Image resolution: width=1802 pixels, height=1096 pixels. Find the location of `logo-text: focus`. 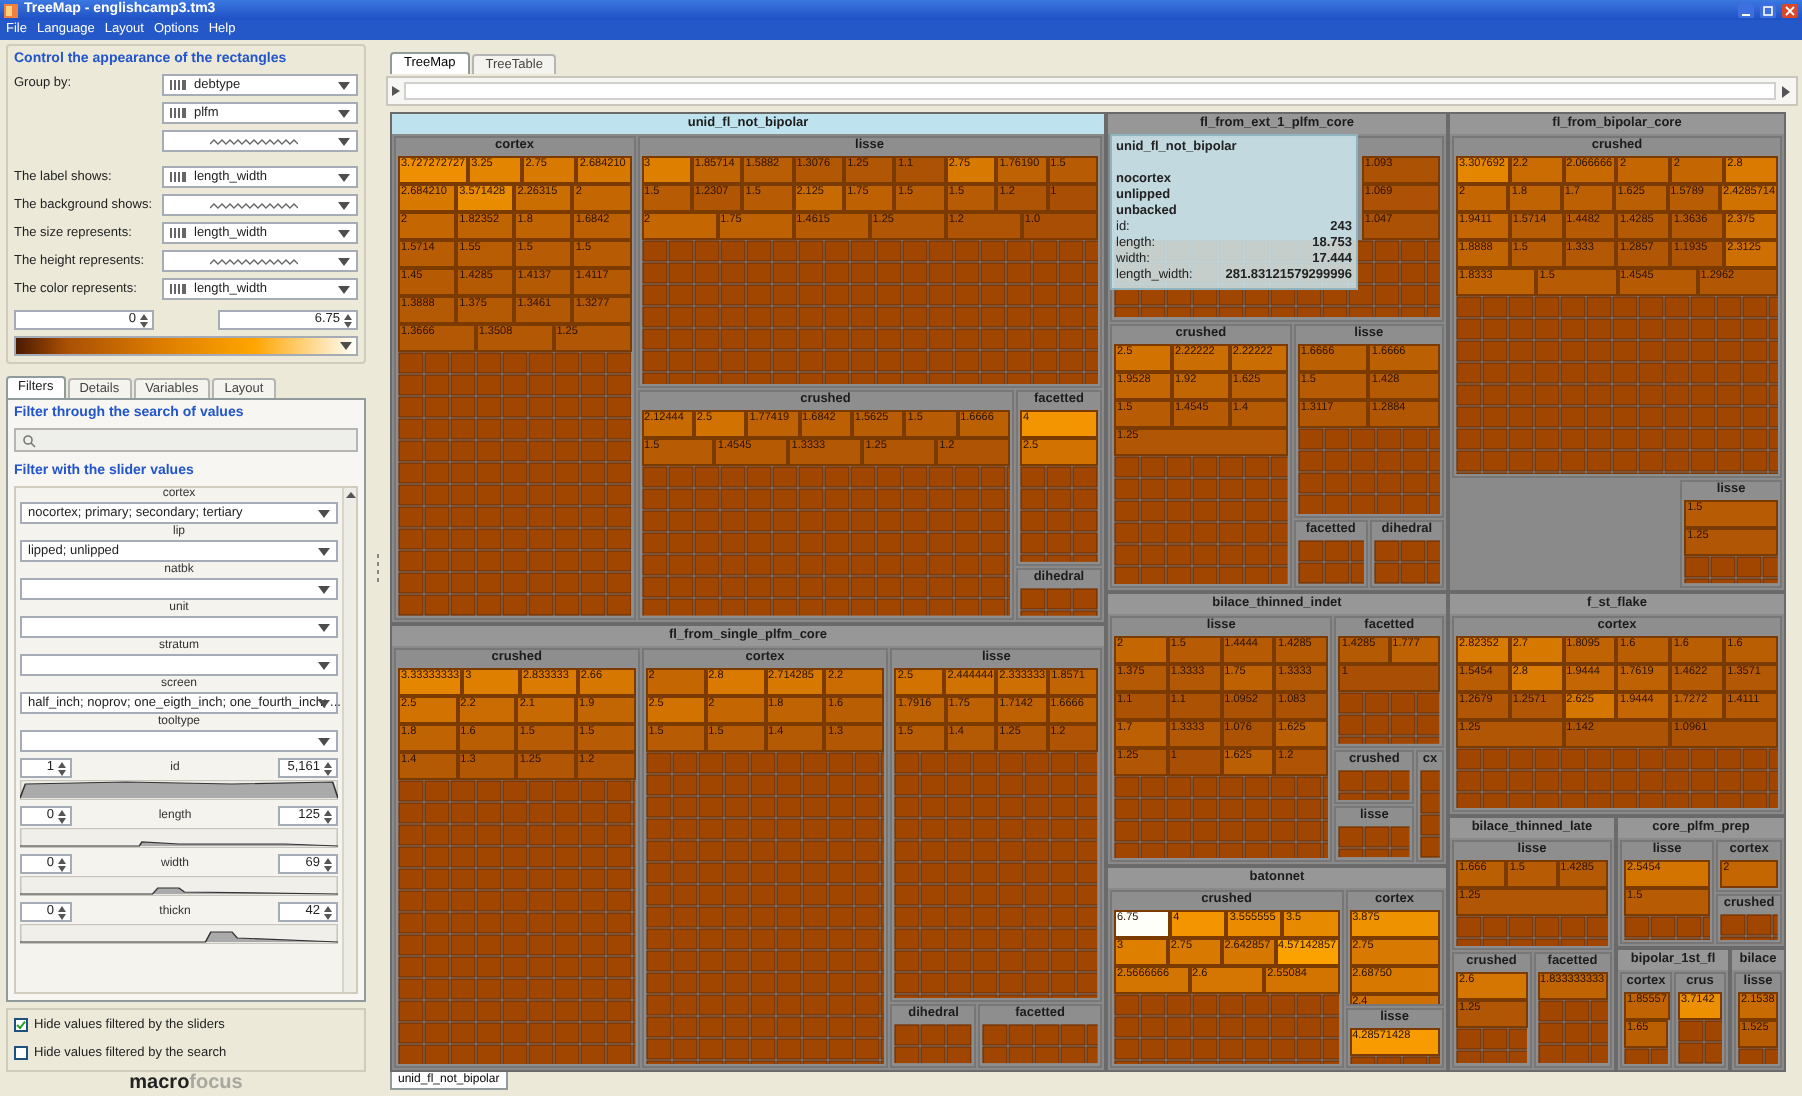

logo-text: focus is located at coordinates (216, 1083).